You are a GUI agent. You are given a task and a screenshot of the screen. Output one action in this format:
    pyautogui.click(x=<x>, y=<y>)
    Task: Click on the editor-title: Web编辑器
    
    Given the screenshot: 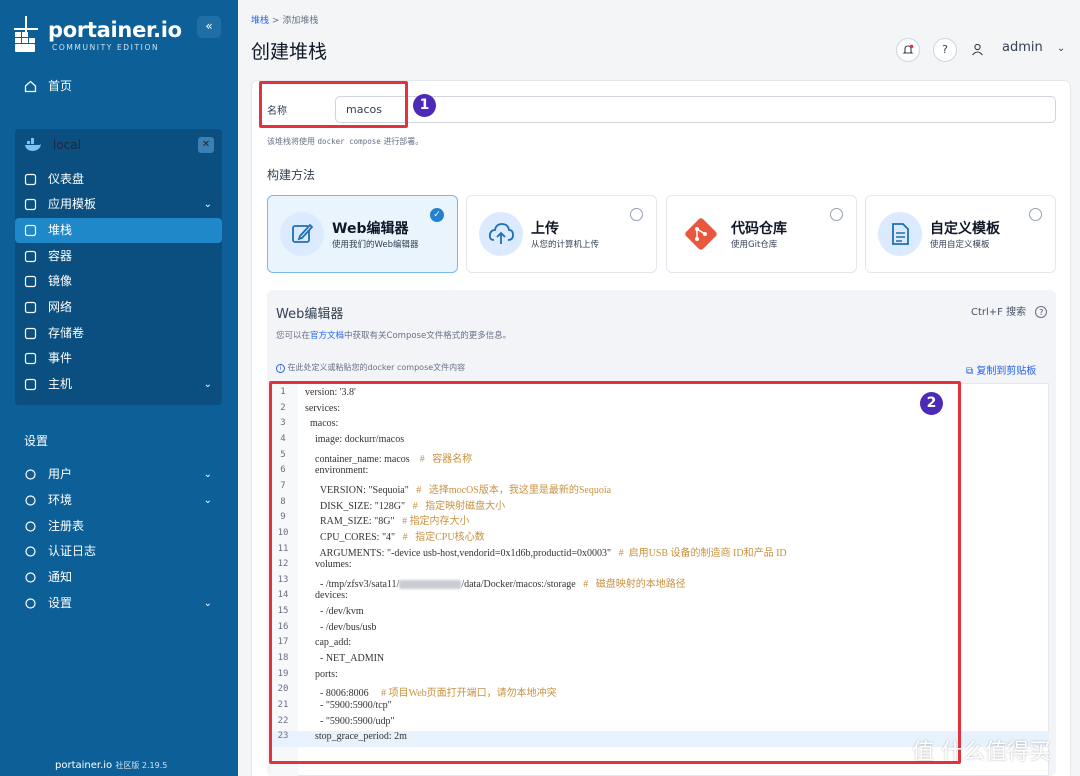 What is the action you would take?
    pyautogui.click(x=310, y=314)
    